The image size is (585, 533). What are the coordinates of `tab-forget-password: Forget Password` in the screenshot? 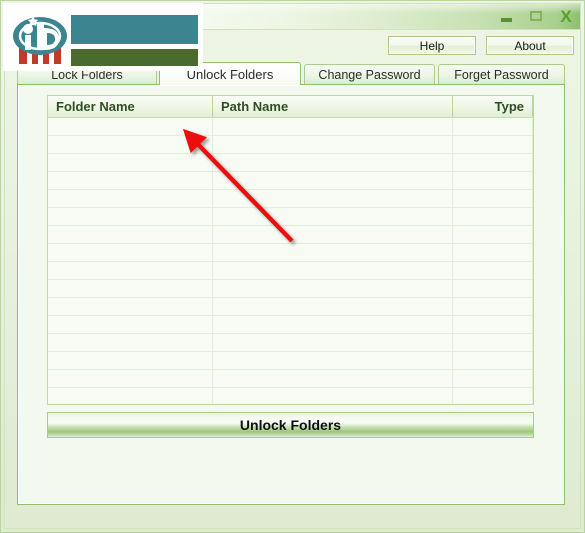 It's located at (501, 74).